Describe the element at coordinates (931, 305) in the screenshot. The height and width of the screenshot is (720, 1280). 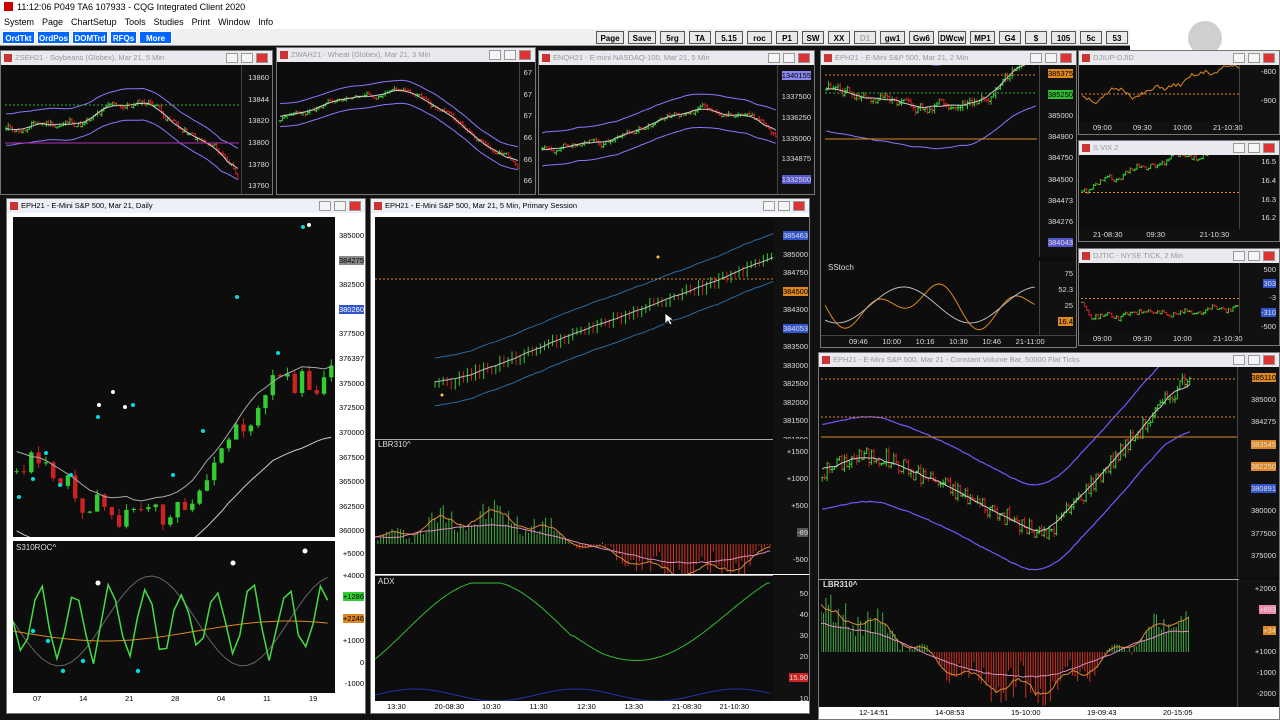
I see `sstoch-chart` at that location.